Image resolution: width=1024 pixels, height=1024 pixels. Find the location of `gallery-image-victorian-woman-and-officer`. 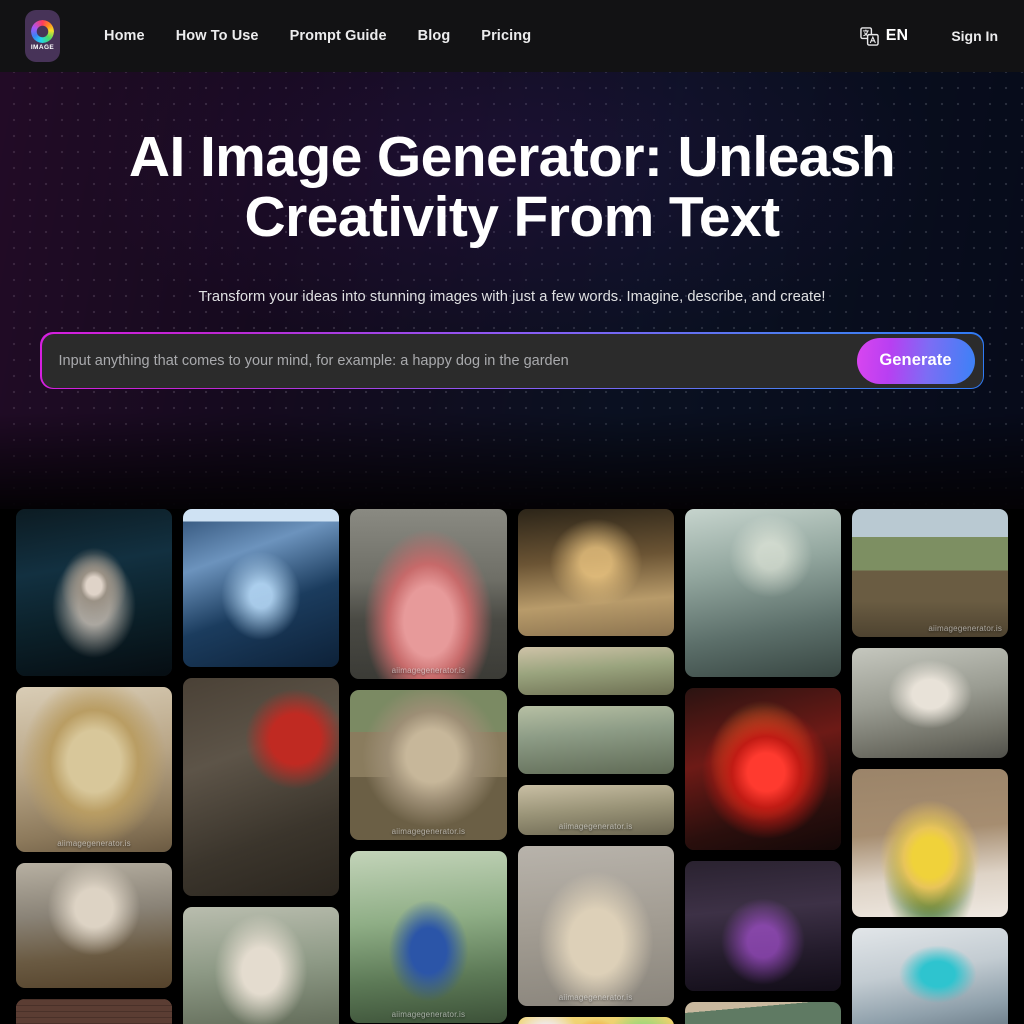

gallery-image-victorian-woman-and-officer is located at coordinates (261, 787).